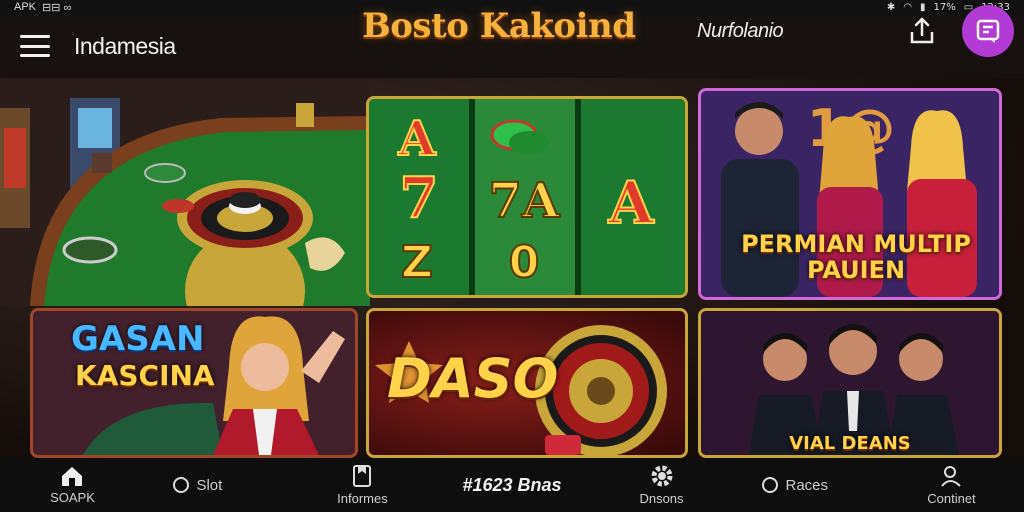  Describe the element at coordinates (740, 31) in the screenshot. I see `username: Nurfolanio` at that location.